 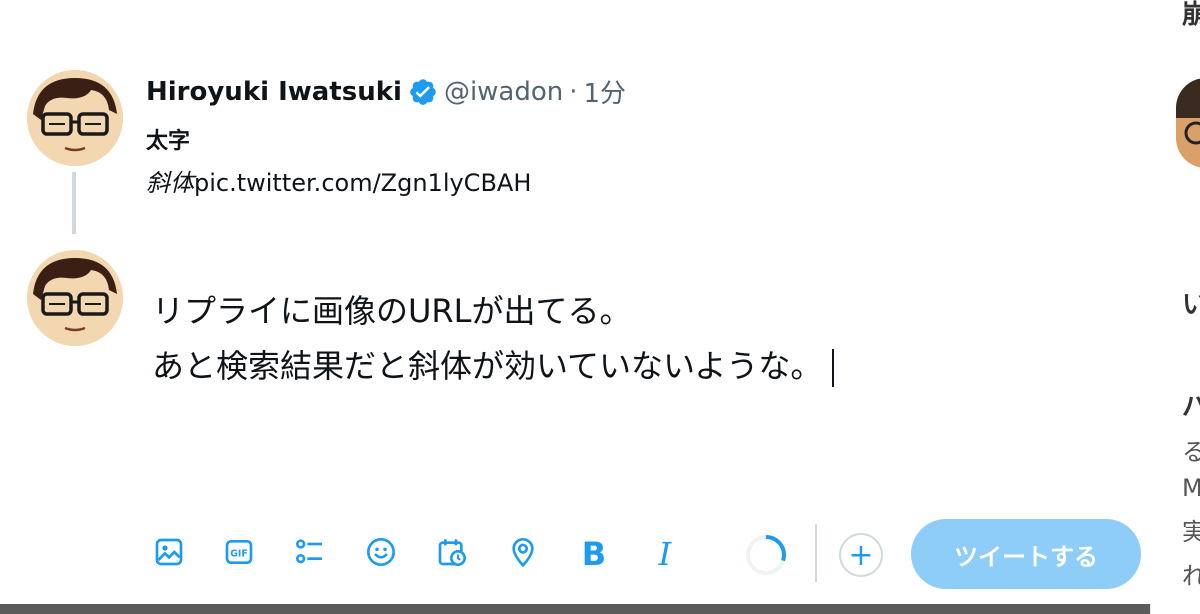 What do you see at coordinates (75, 298) in the screenshot?
I see `user-avatar` at bounding box center [75, 298].